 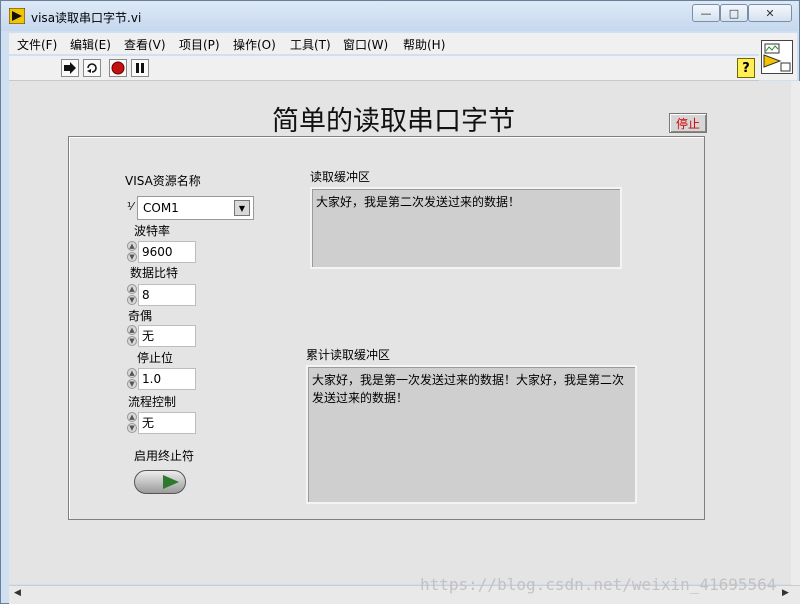 I want to click on menu-view: 查看(V), so click(x=145, y=44).